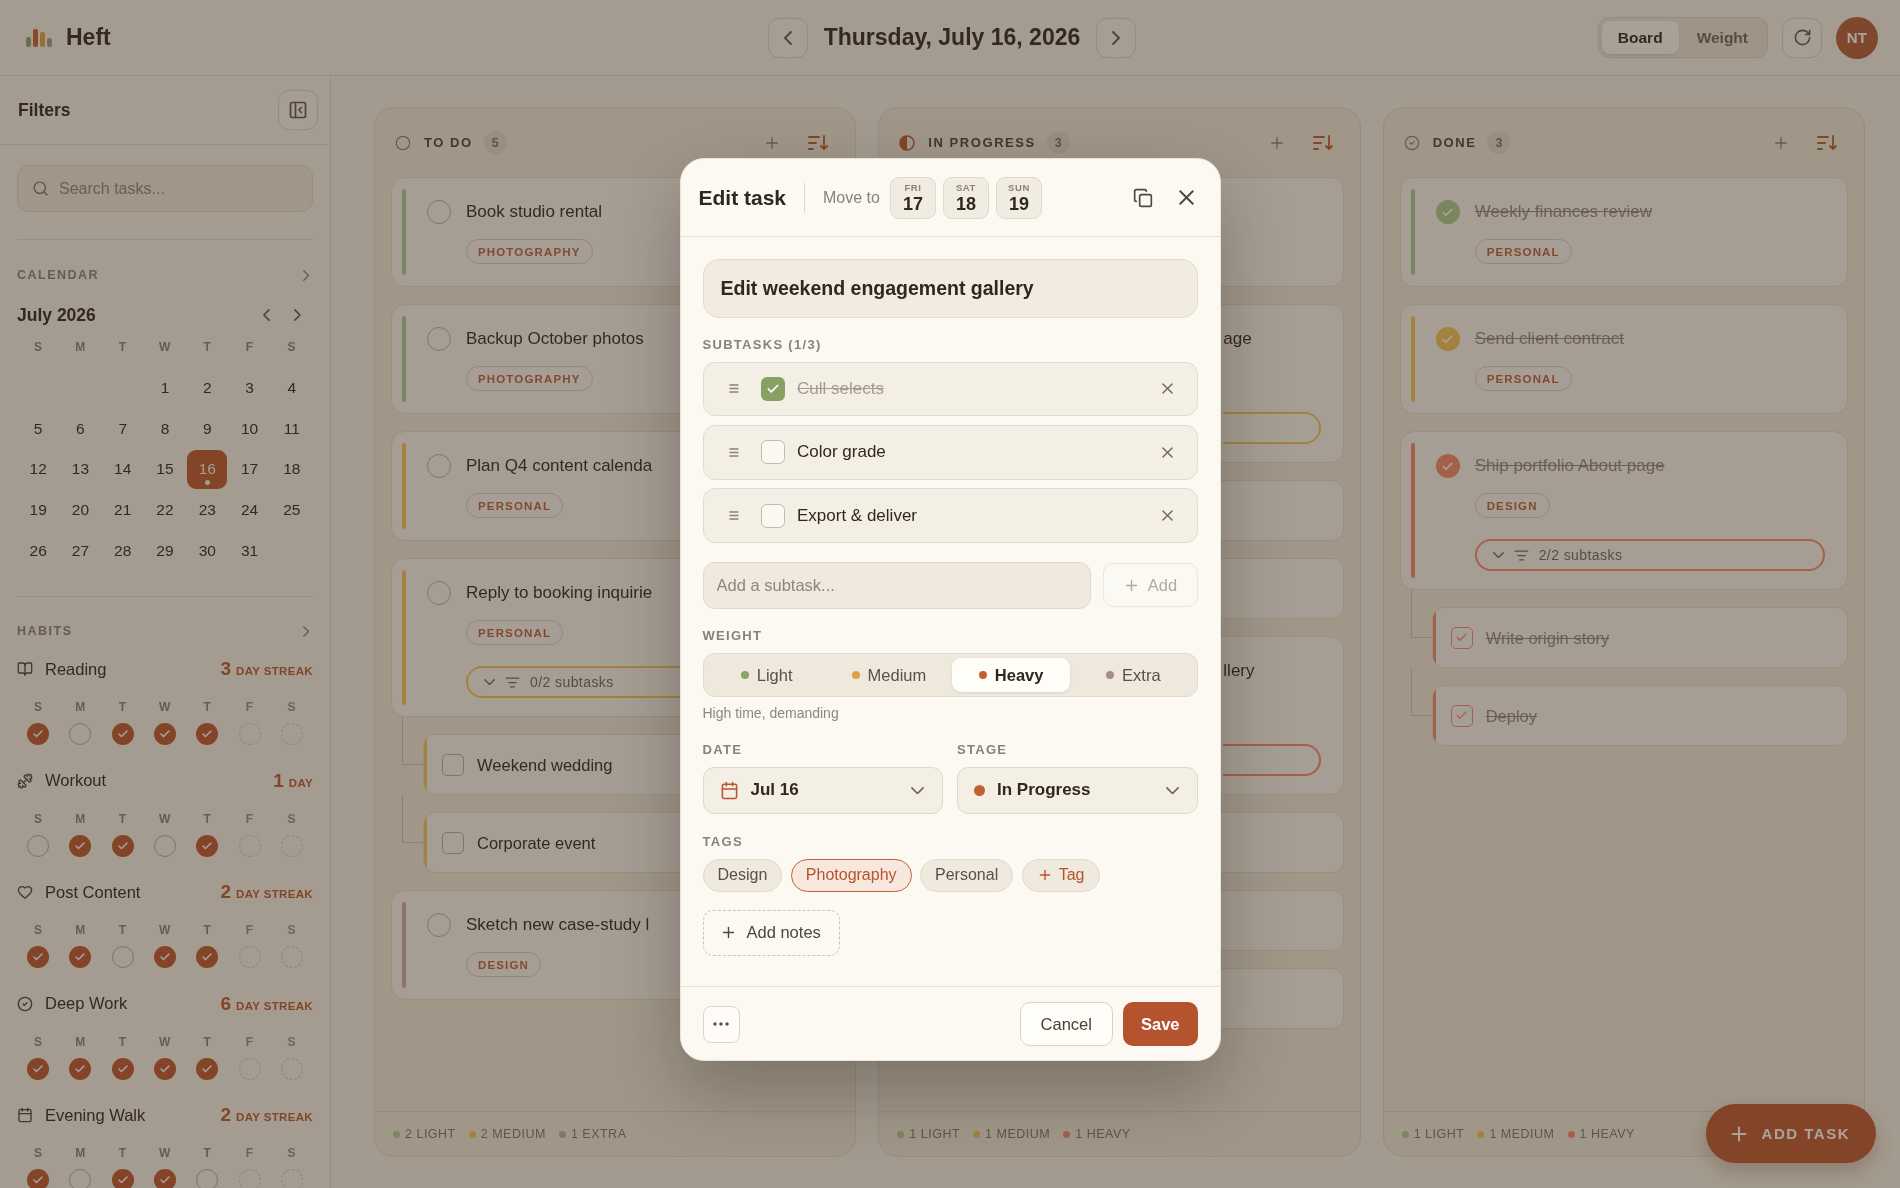 The width and height of the screenshot is (1900, 1188). I want to click on calendar-day: 28, so click(122, 551).